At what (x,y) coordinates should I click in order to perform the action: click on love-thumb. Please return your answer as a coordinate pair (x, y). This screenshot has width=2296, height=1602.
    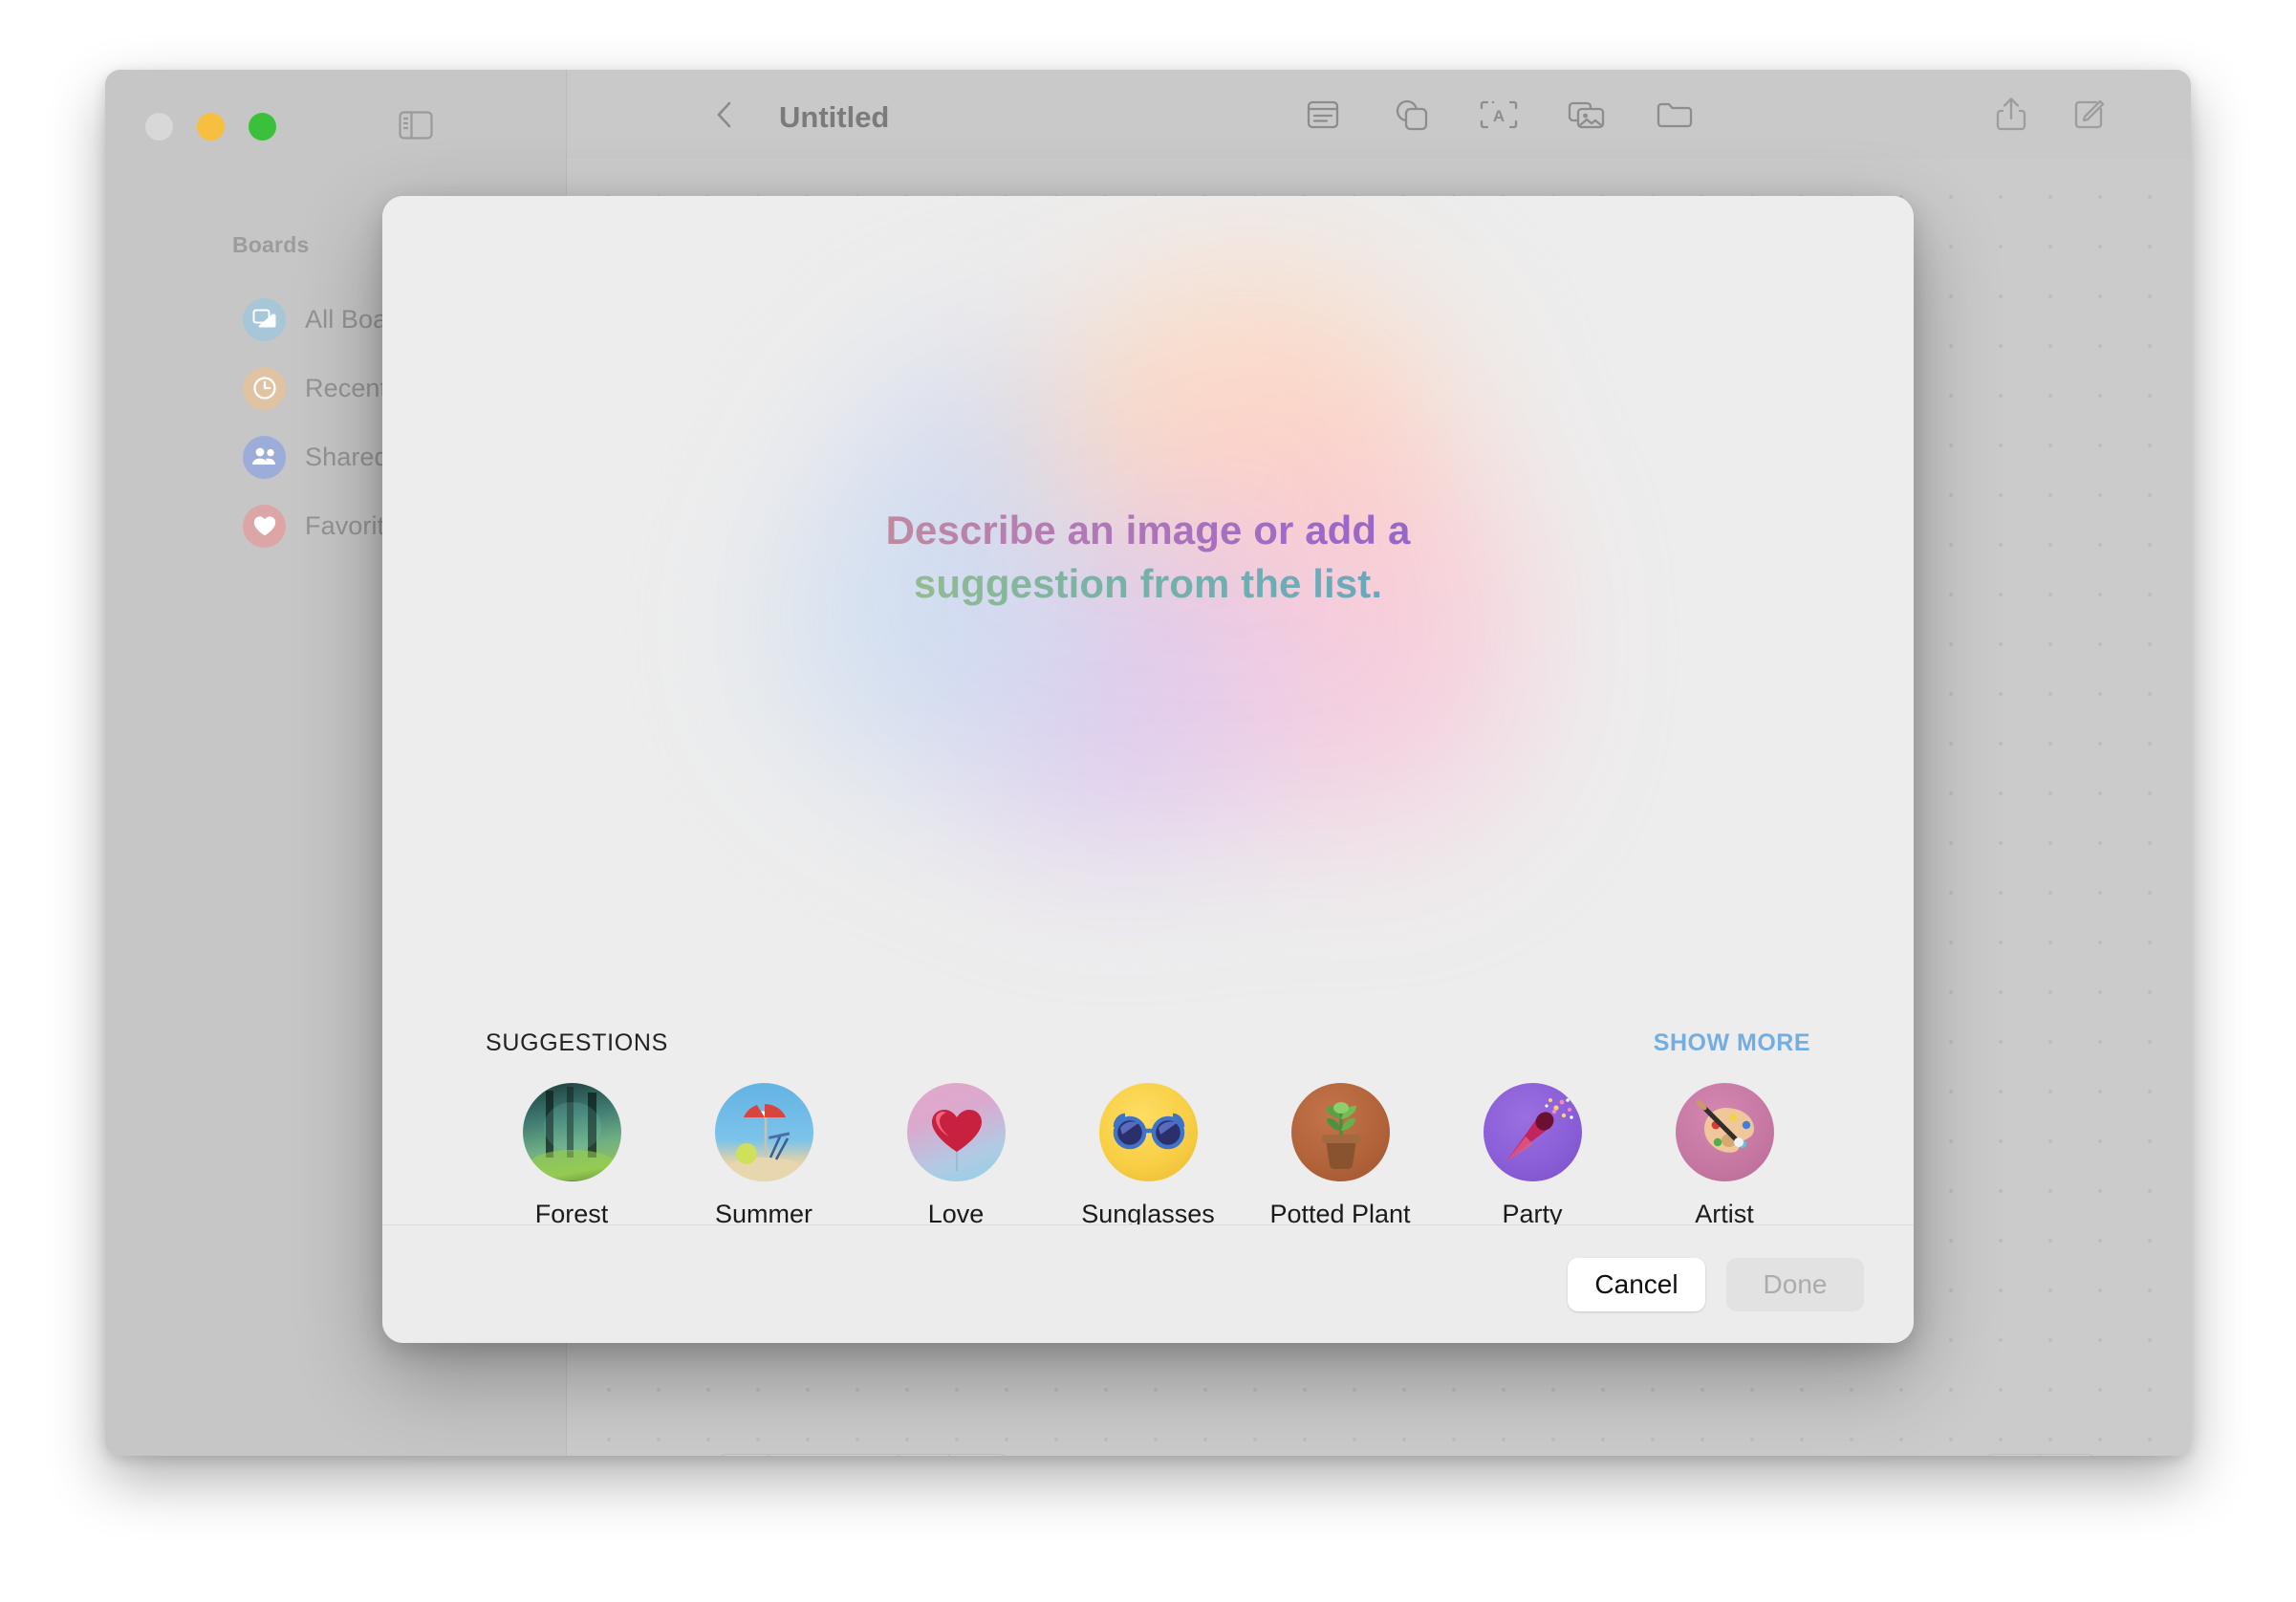
    Looking at the image, I should click on (956, 1132).